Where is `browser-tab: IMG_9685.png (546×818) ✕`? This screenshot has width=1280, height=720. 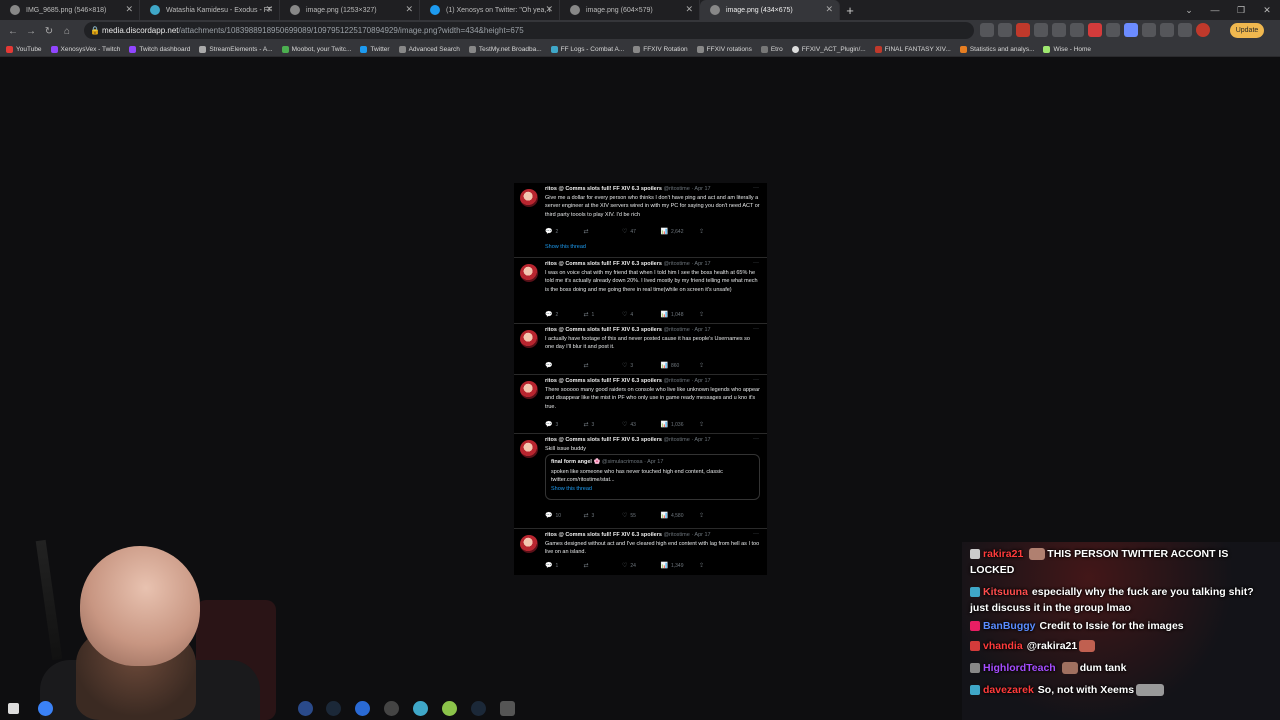 browser-tab: IMG_9685.png (546×818) ✕ is located at coordinates (70, 10).